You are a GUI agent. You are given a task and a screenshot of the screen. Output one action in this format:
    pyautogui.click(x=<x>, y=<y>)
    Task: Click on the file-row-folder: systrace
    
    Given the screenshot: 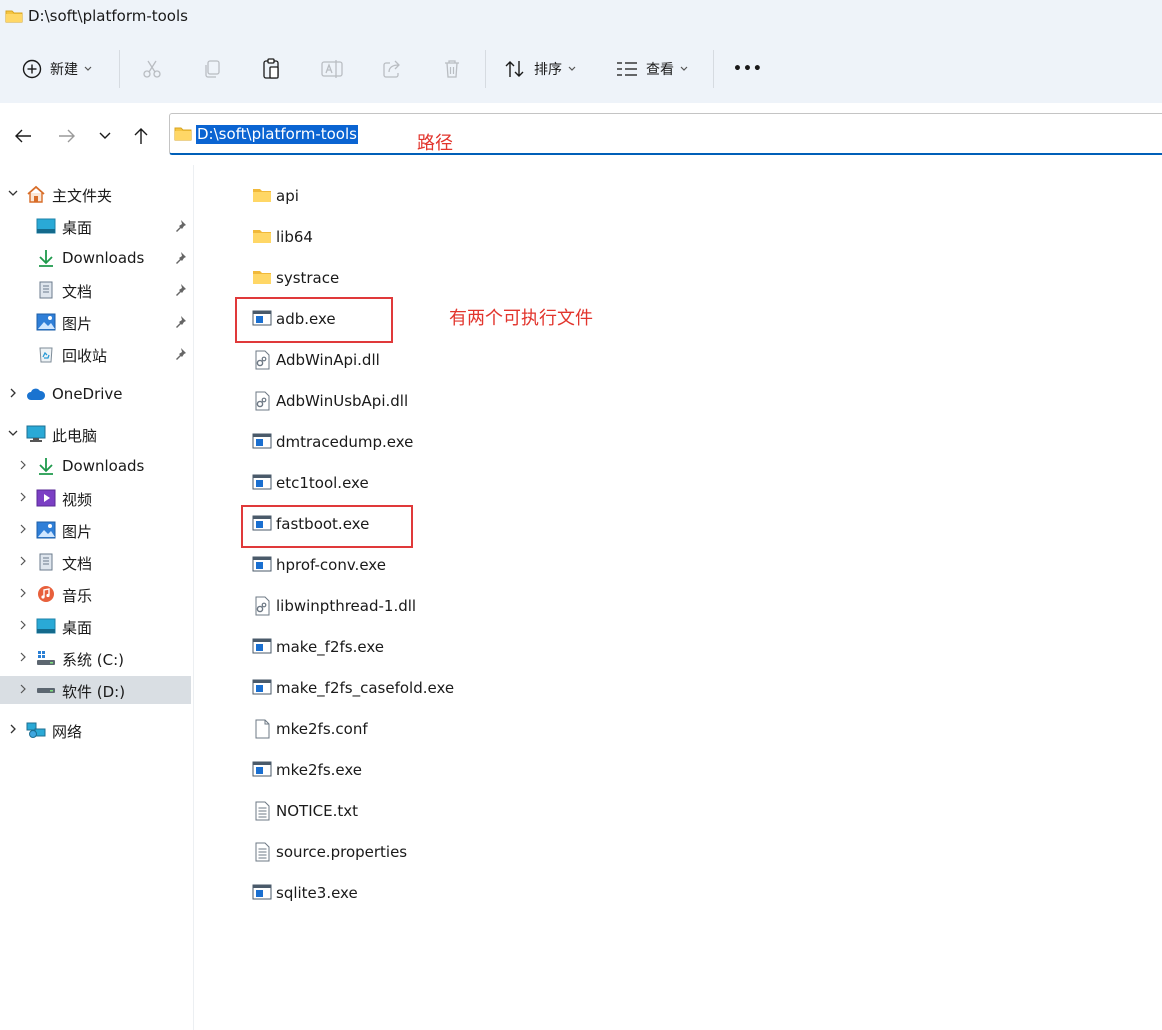 What is the action you would take?
    pyautogui.click(x=452, y=278)
    